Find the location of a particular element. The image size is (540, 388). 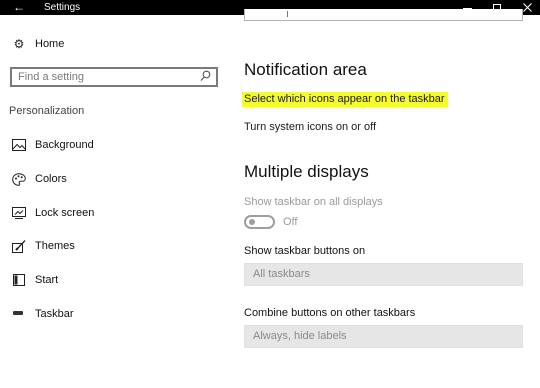

back-arrow-icon: ← is located at coordinates (19, 7).